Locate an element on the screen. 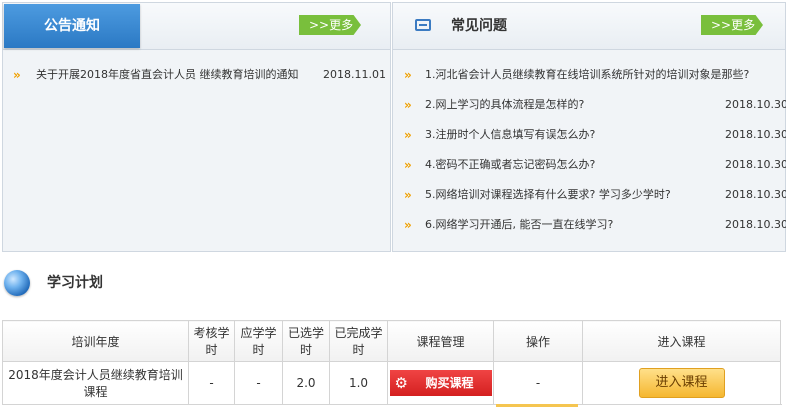  col-header-selected-hours: 已选学时 is located at coordinates (306, 341).